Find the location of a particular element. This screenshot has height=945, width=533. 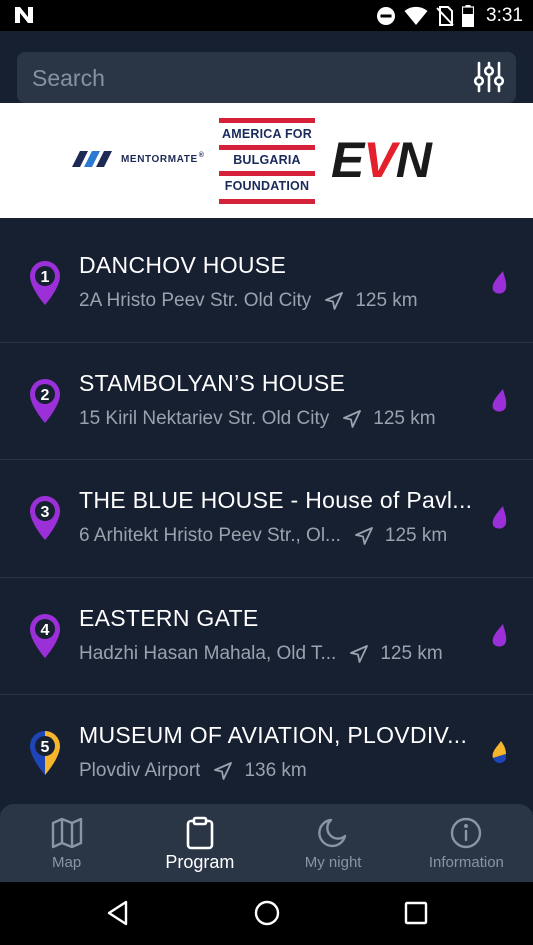

evn-letter-e: E is located at coordinates (347, 160).